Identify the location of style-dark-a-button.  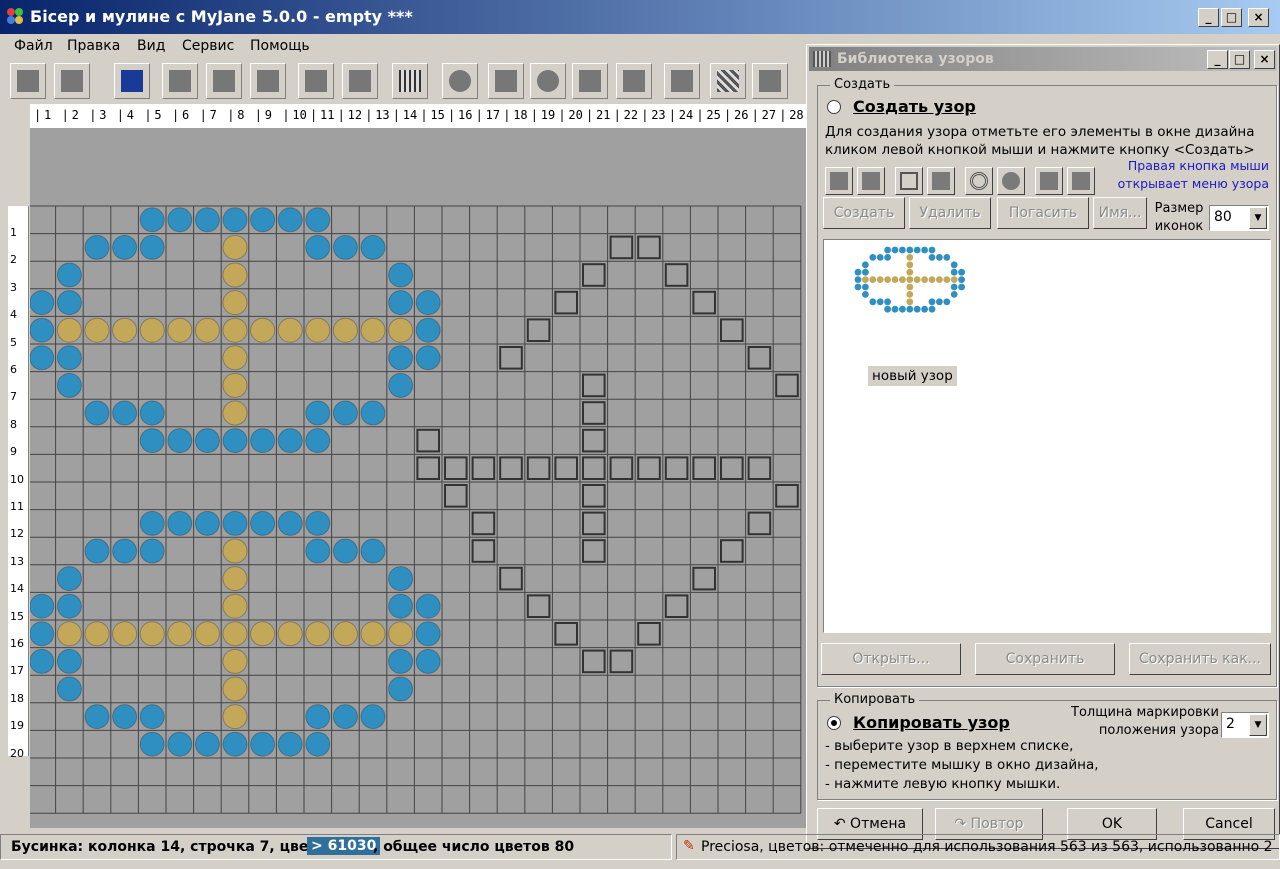
(1049, 181).